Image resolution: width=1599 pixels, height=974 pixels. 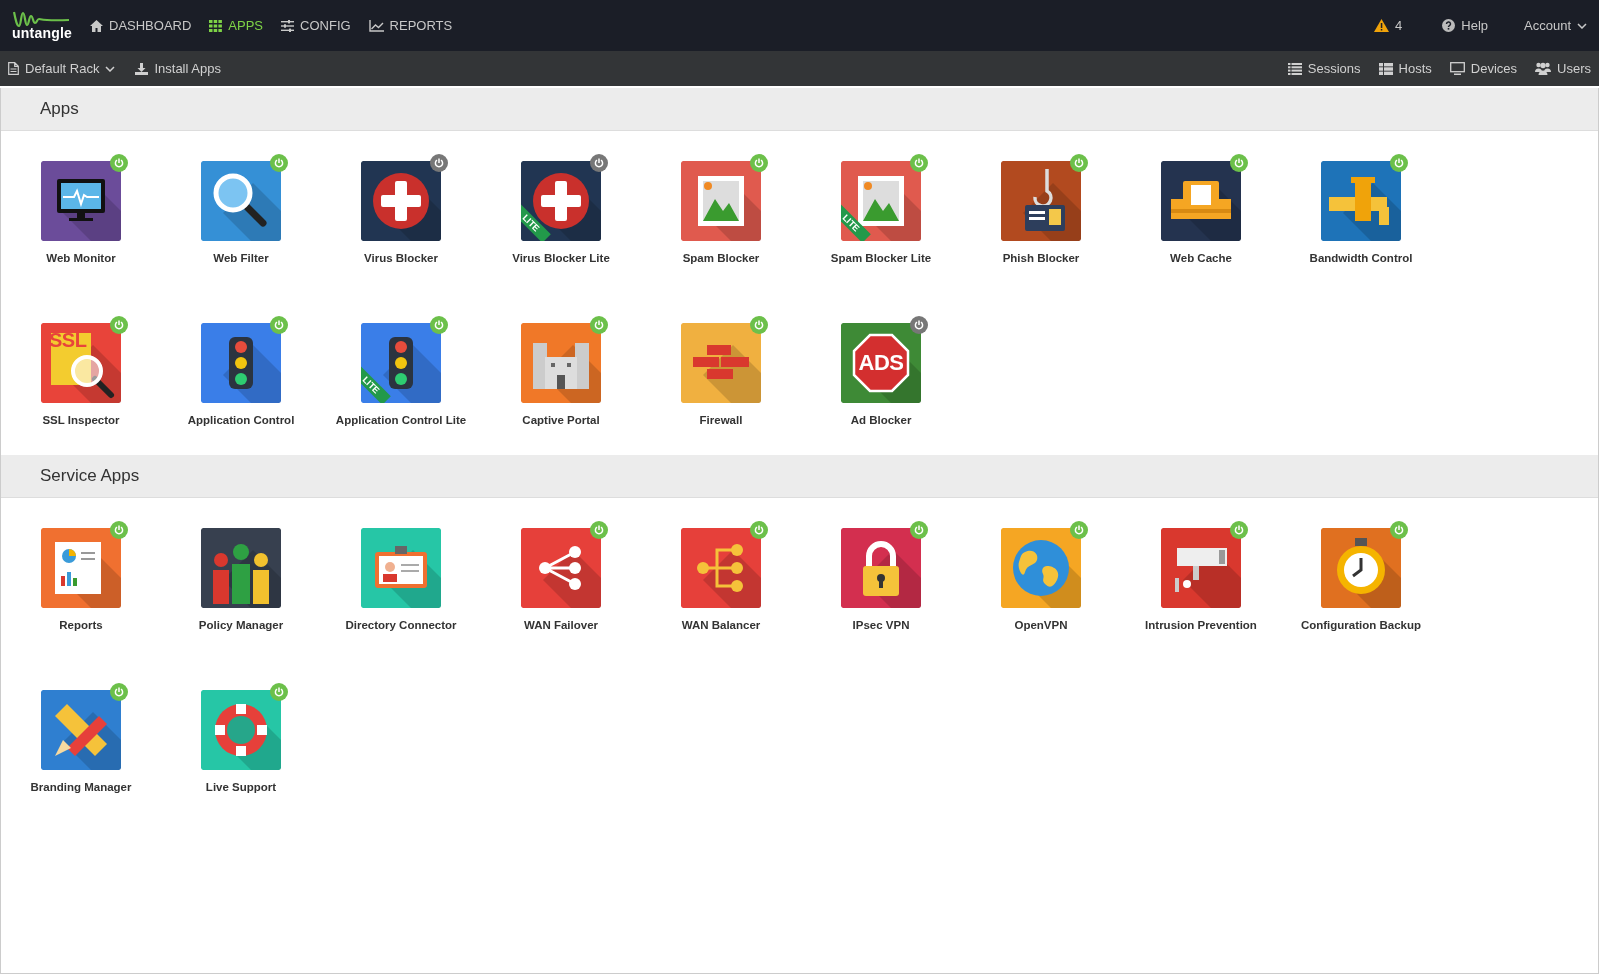 What do you see at coordinates (721, 625) in the screenshot?
I see `app-label: WAN Balancer` at bounding box center [721, 625].